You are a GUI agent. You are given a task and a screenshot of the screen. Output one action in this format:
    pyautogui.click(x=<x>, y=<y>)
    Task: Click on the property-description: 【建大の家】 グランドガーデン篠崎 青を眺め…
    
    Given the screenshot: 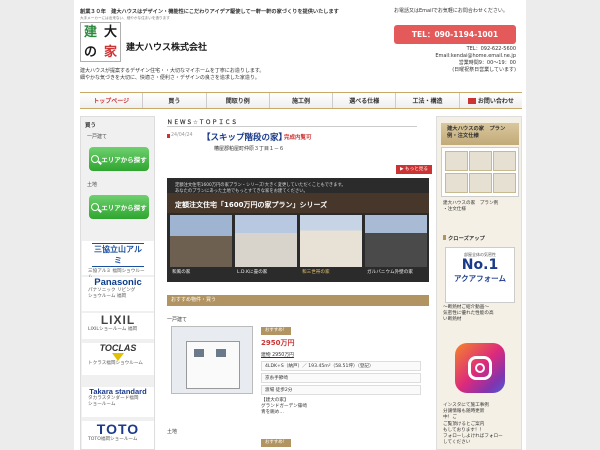 What is the action you would take?
    pyautogui.click(x=284, y=406)
    